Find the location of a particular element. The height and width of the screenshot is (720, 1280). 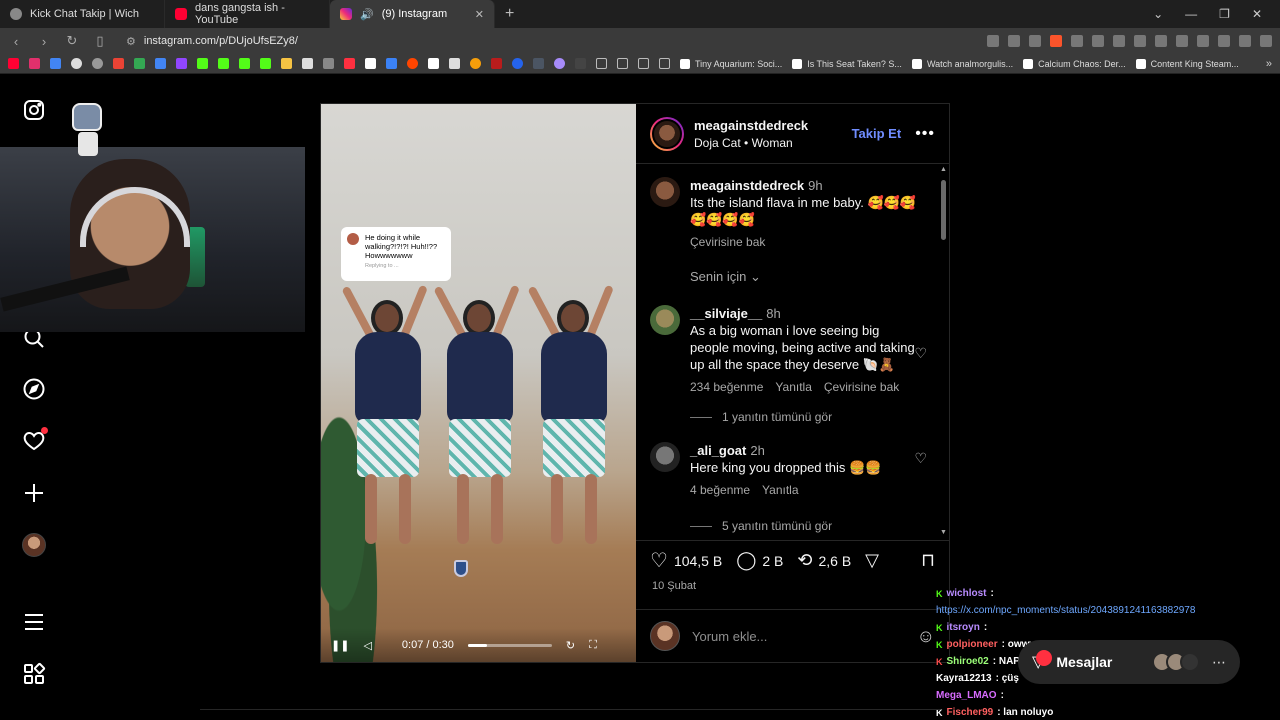

instagram-logo-icon is located at coordinates (34, 110).